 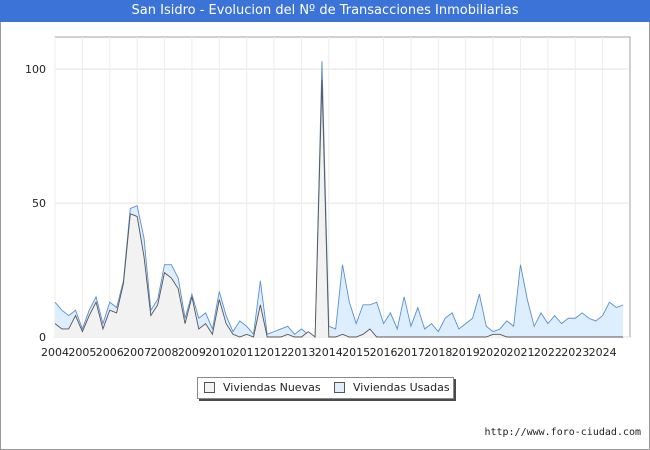 What do you see at coordinates (272, 387) in the screenshot?
I see `legend-label-nuevas: Viviendas Nuevas` at bounding box center [272, 387].